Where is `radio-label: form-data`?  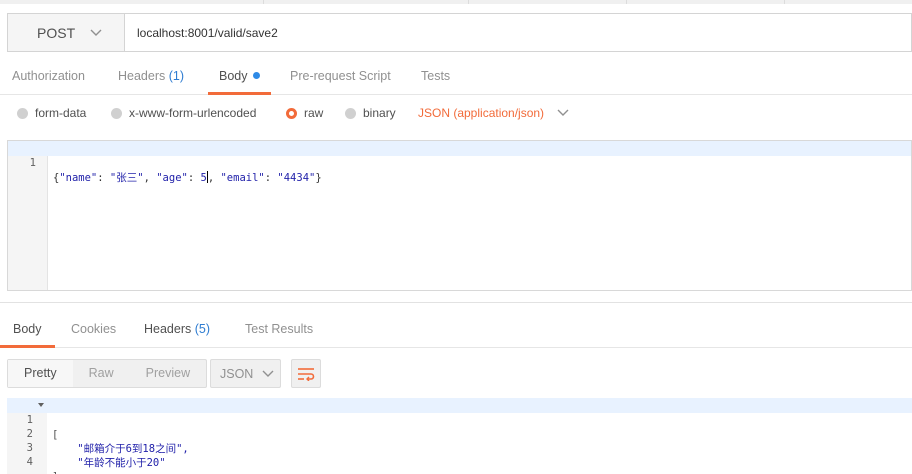
radio-label: form-data is located at coordinates (61, 113).